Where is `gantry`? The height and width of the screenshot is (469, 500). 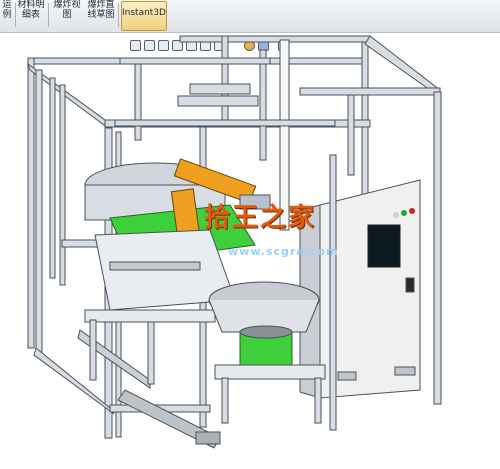 gantry is located at coordinates (195, 105).